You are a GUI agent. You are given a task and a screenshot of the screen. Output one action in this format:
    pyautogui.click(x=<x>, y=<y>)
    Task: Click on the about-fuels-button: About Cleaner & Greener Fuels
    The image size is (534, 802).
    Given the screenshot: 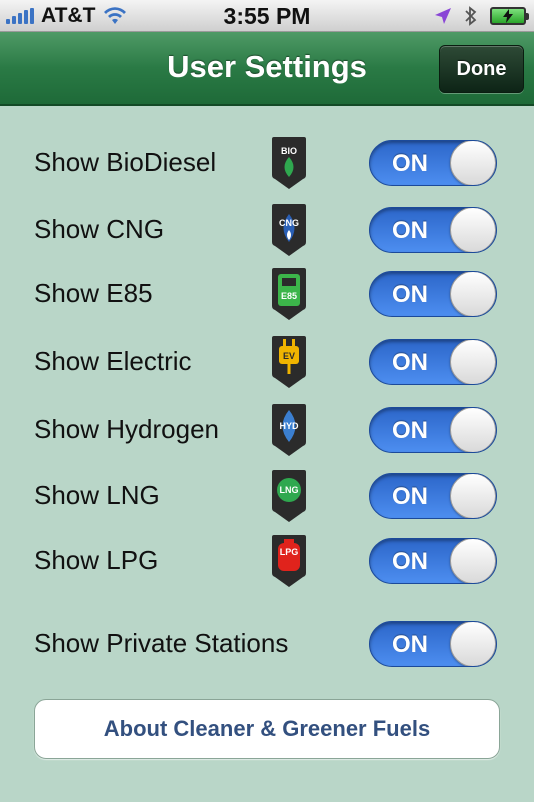 What is the action you would take?
    pyautogui.click(x=267, y=729)
    